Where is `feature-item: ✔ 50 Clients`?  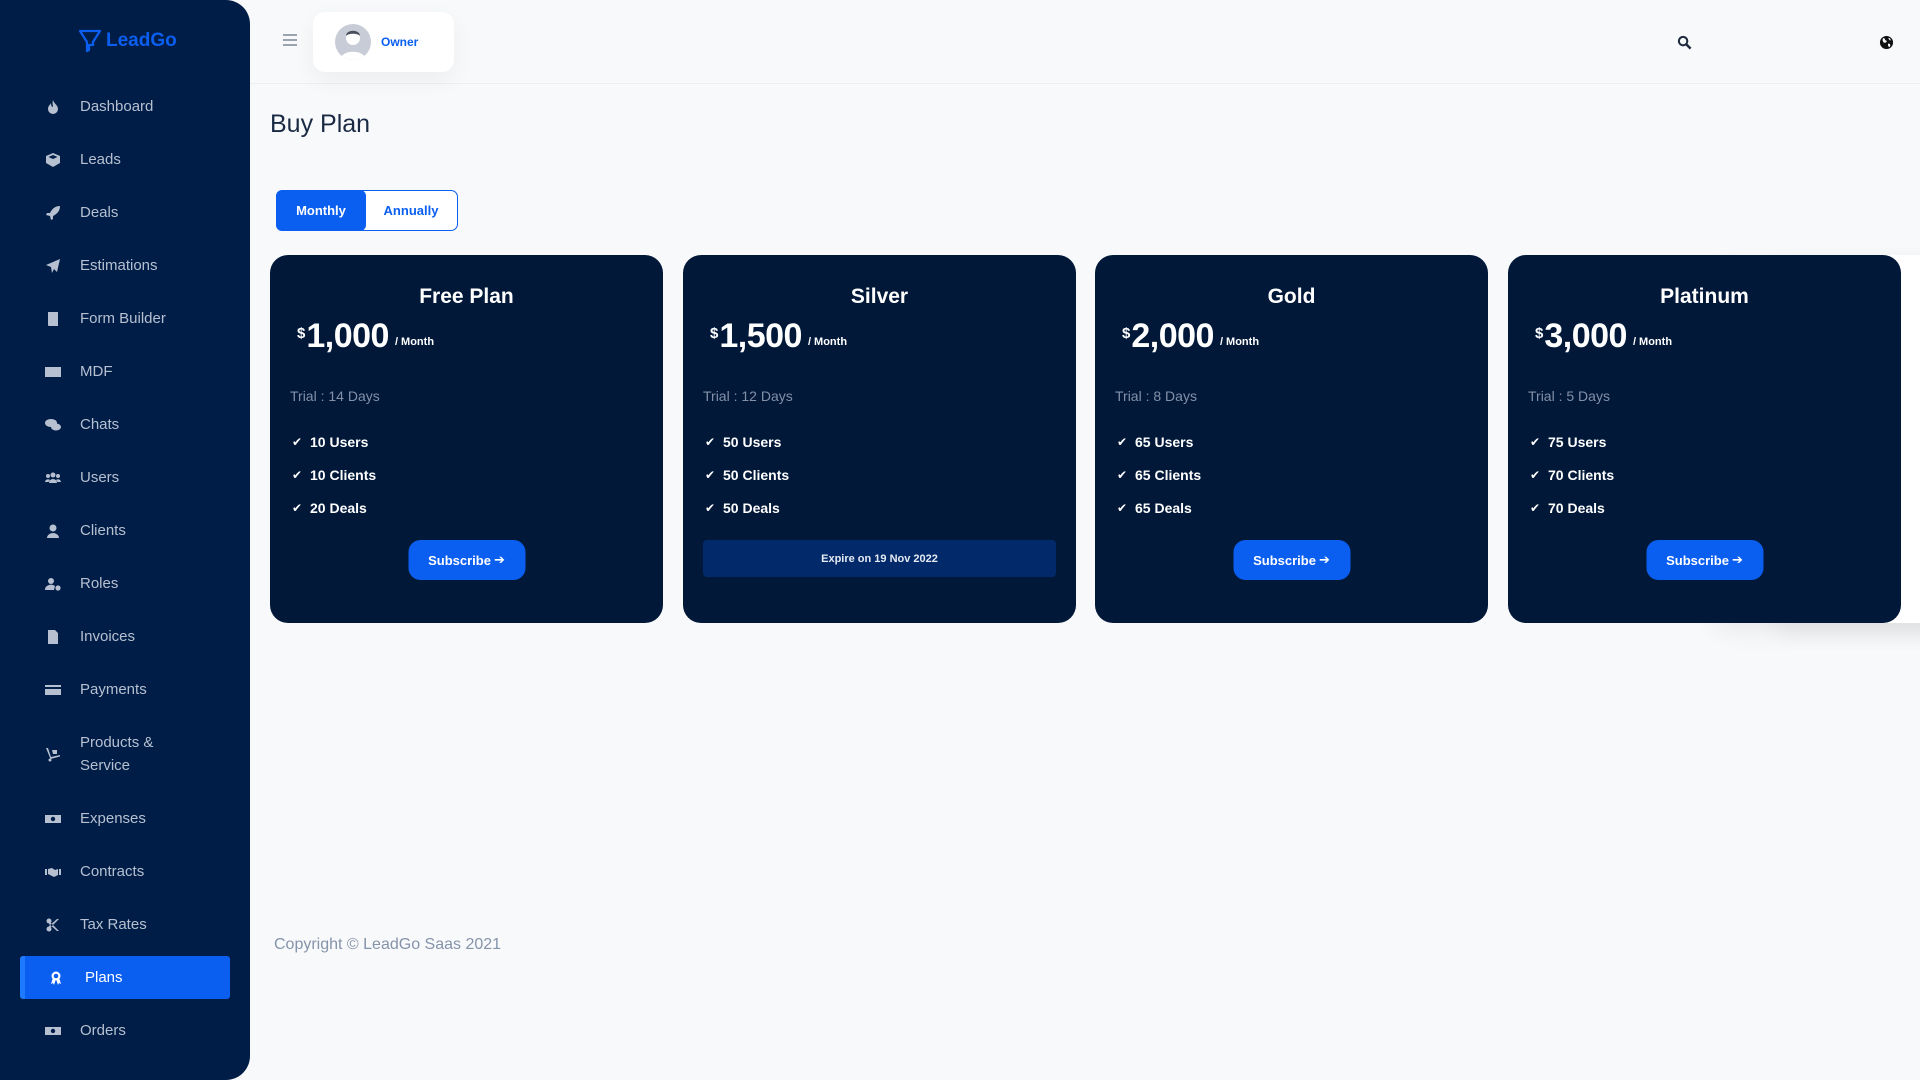 feature-item: ✔ 50 Clients is located at coordinates (747, 474).